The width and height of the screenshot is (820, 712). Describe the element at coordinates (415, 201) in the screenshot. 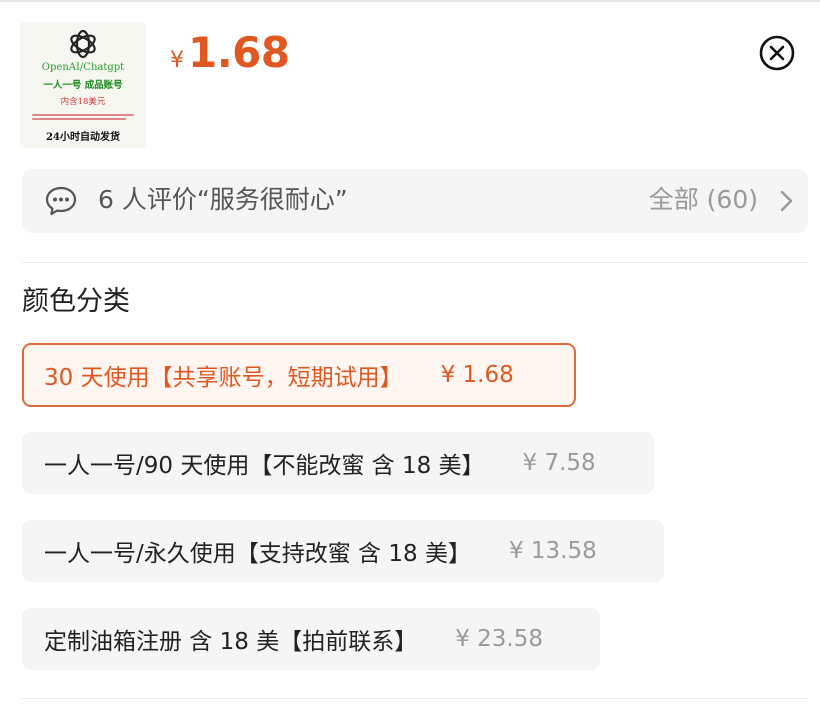

I see `review-summary-bar: 6 人评价“服务很耐心” 全部 (60)` at that location.